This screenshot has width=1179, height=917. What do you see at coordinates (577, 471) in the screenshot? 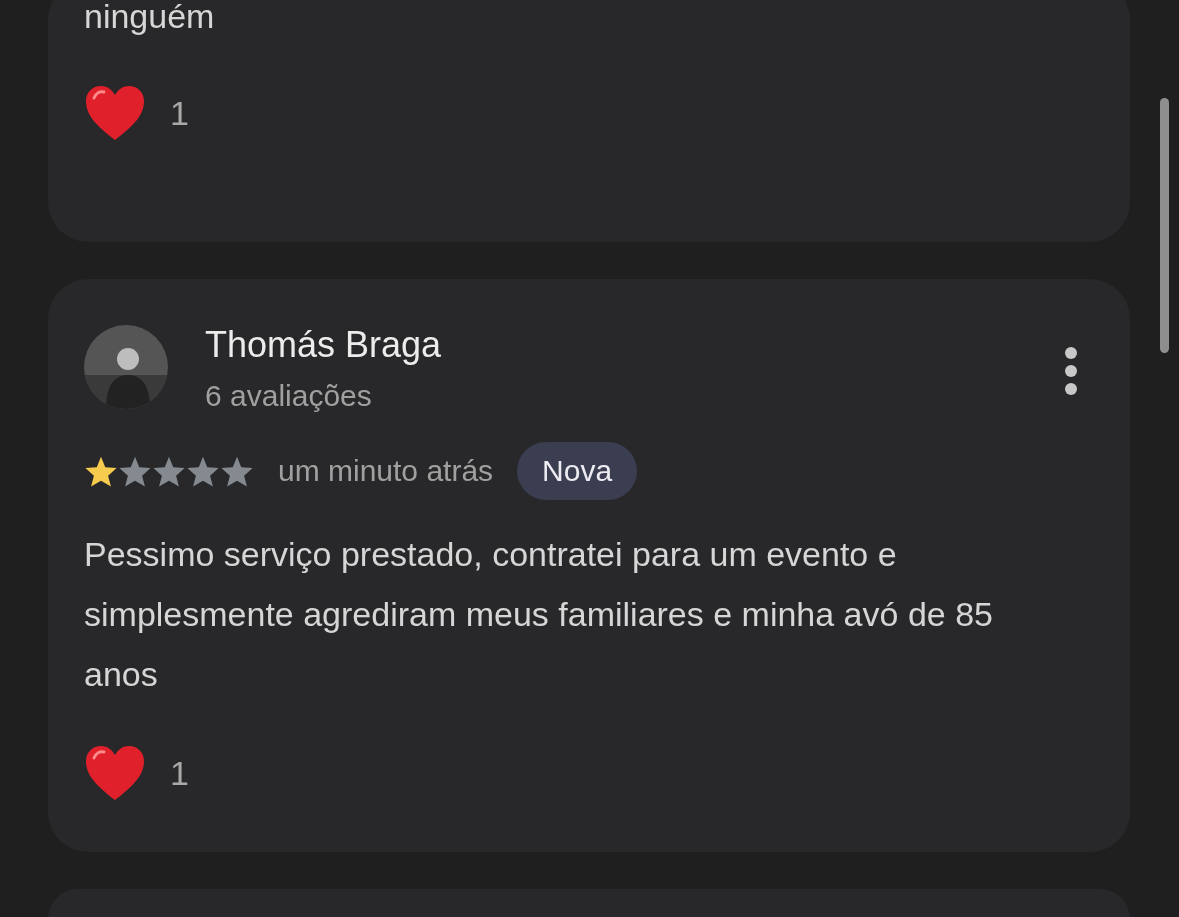
I see `new-badge: Nova` at bounding box center [577, 471].